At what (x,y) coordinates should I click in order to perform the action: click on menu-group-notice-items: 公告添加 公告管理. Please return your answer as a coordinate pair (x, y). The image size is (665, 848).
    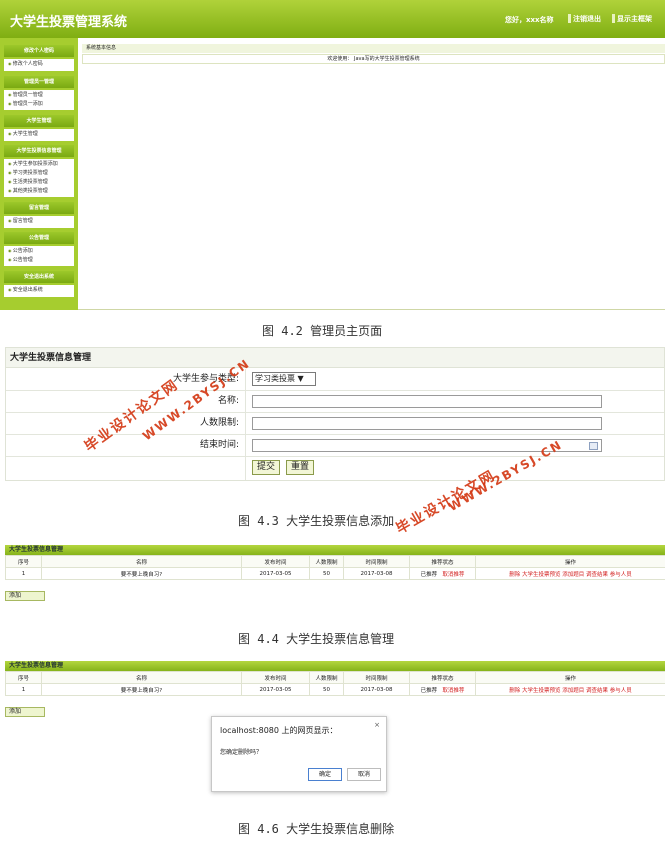
    Looking at the image, I should click on (39, 256).